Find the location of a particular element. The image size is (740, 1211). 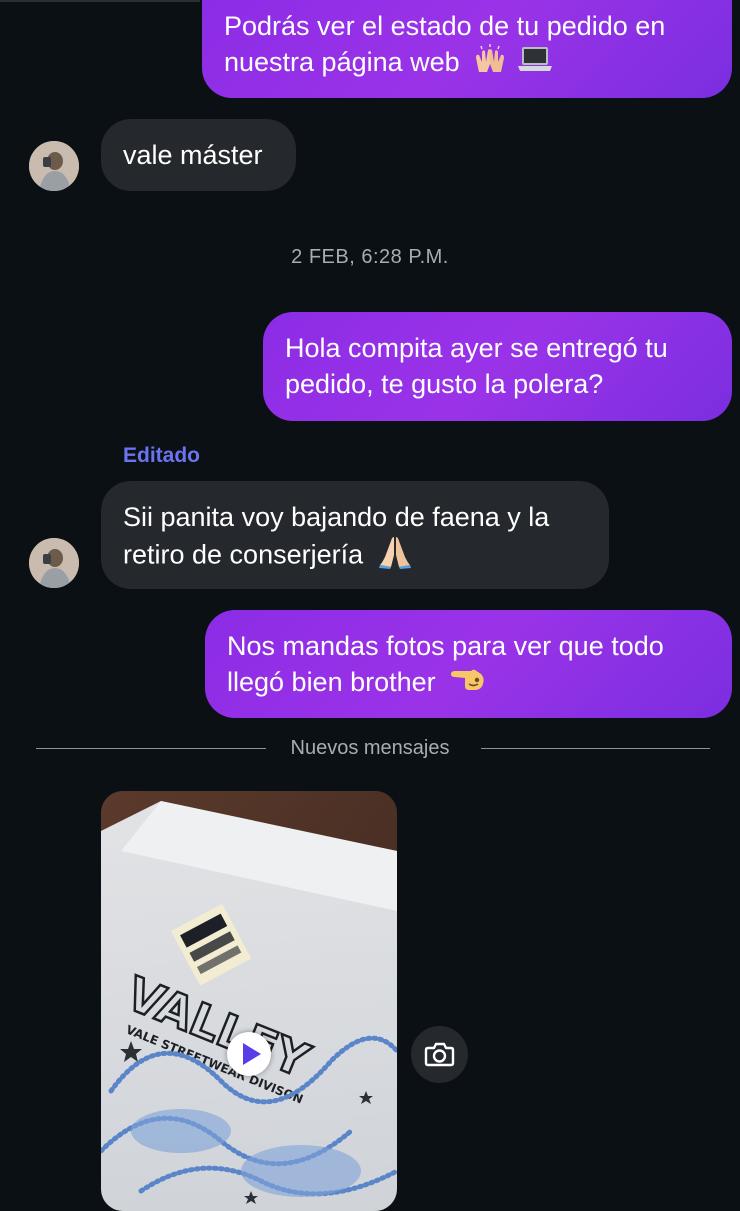

edited-label: Editado is located at coordinates (161, 455).